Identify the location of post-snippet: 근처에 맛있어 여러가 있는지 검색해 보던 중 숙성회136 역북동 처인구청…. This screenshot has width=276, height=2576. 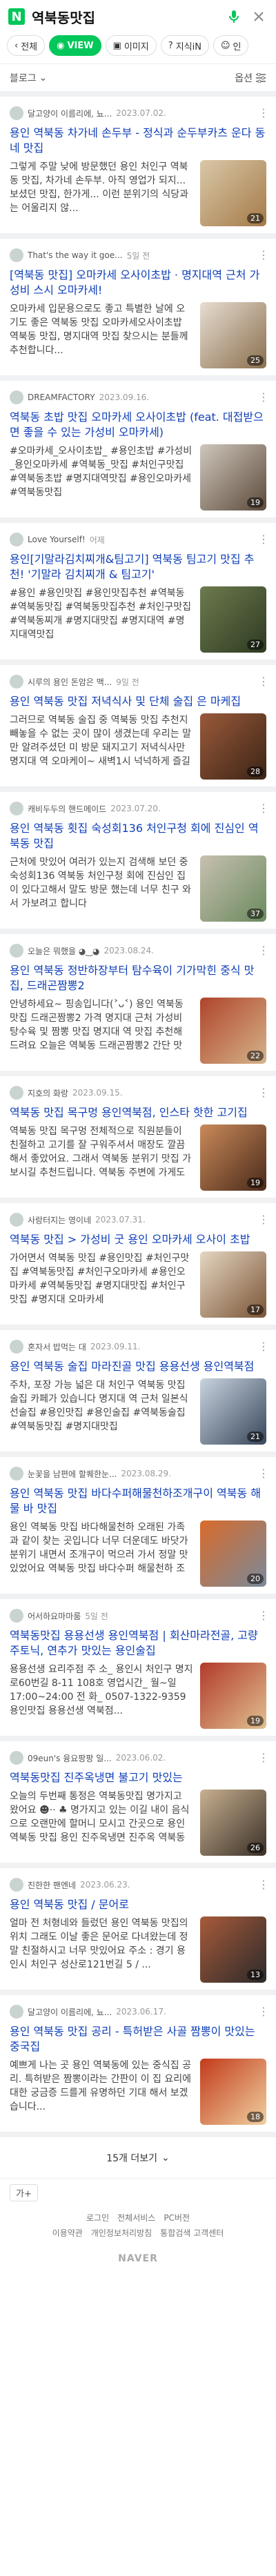
(101, 883).